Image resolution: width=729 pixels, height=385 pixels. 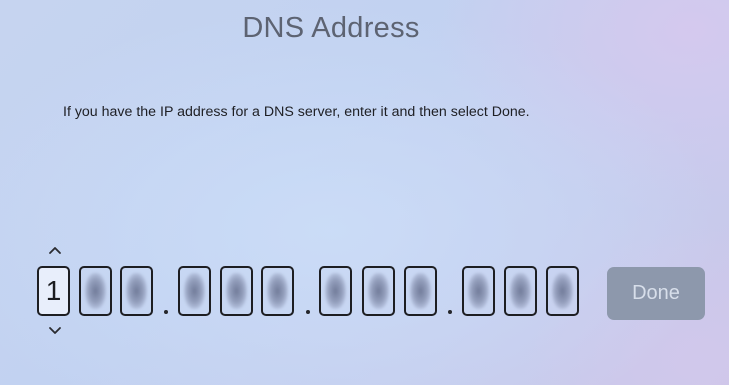 What do you see at coordinates (331, 28) in the screenshot?
I see `page-title: DNS Address` at bounding box center [331, 28].